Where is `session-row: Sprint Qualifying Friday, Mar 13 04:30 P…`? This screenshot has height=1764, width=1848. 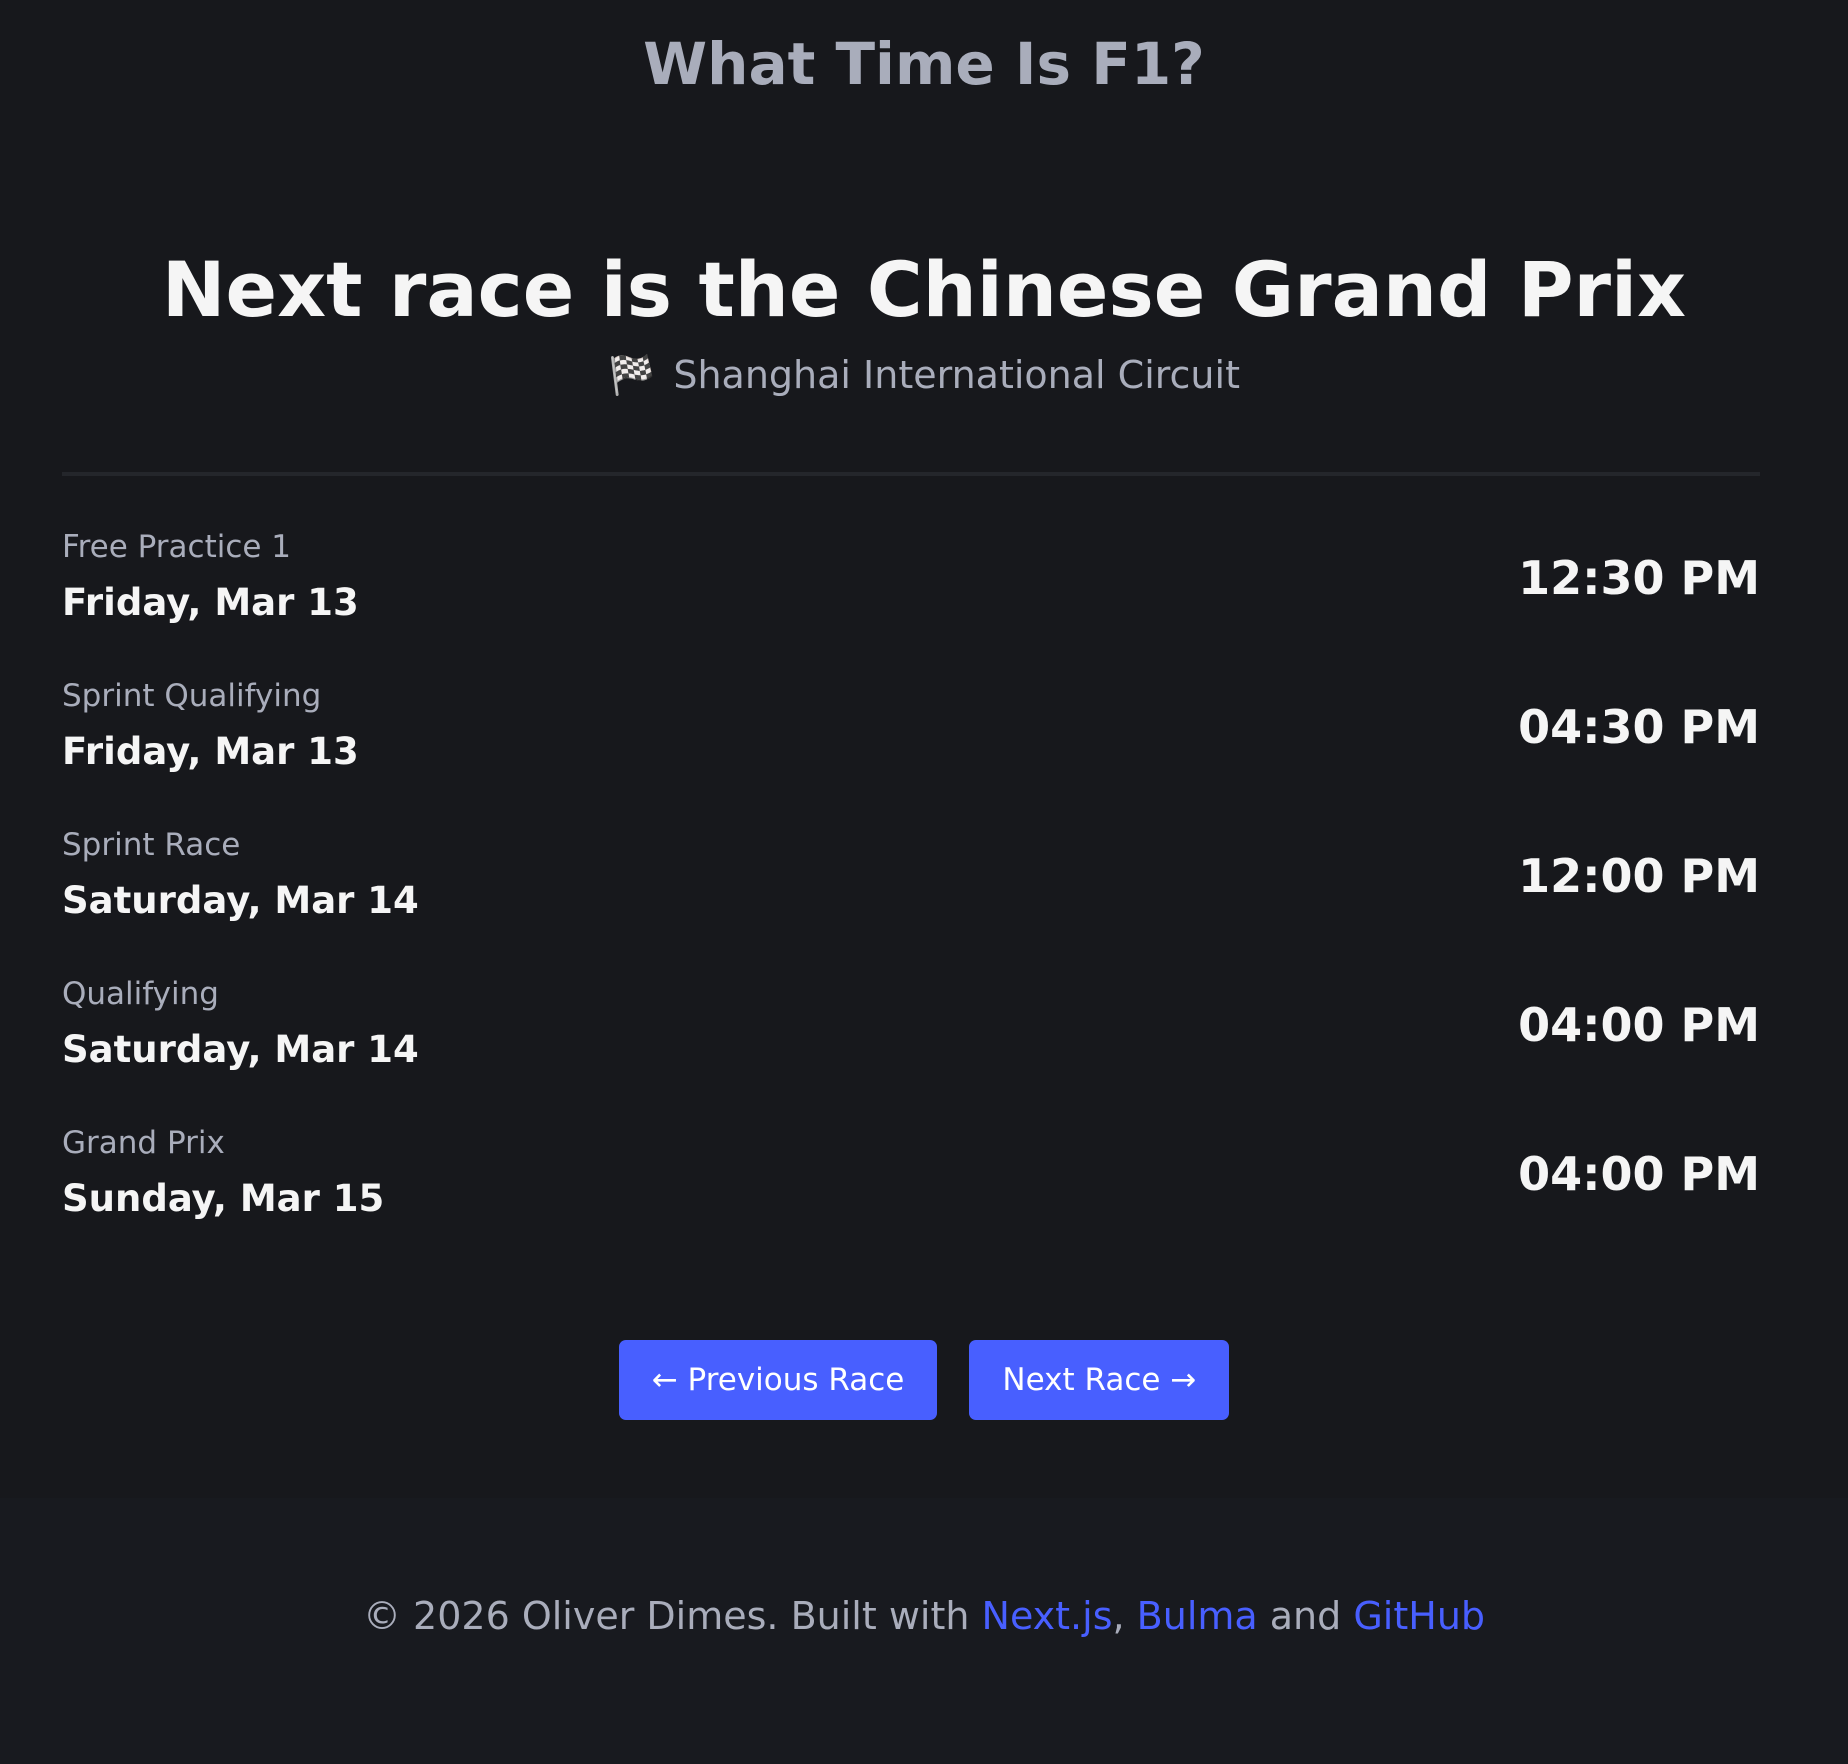 session-row: Sprint Qualifying Friday, Mar 13 04:30 P… is located at coordinates (911, 747).